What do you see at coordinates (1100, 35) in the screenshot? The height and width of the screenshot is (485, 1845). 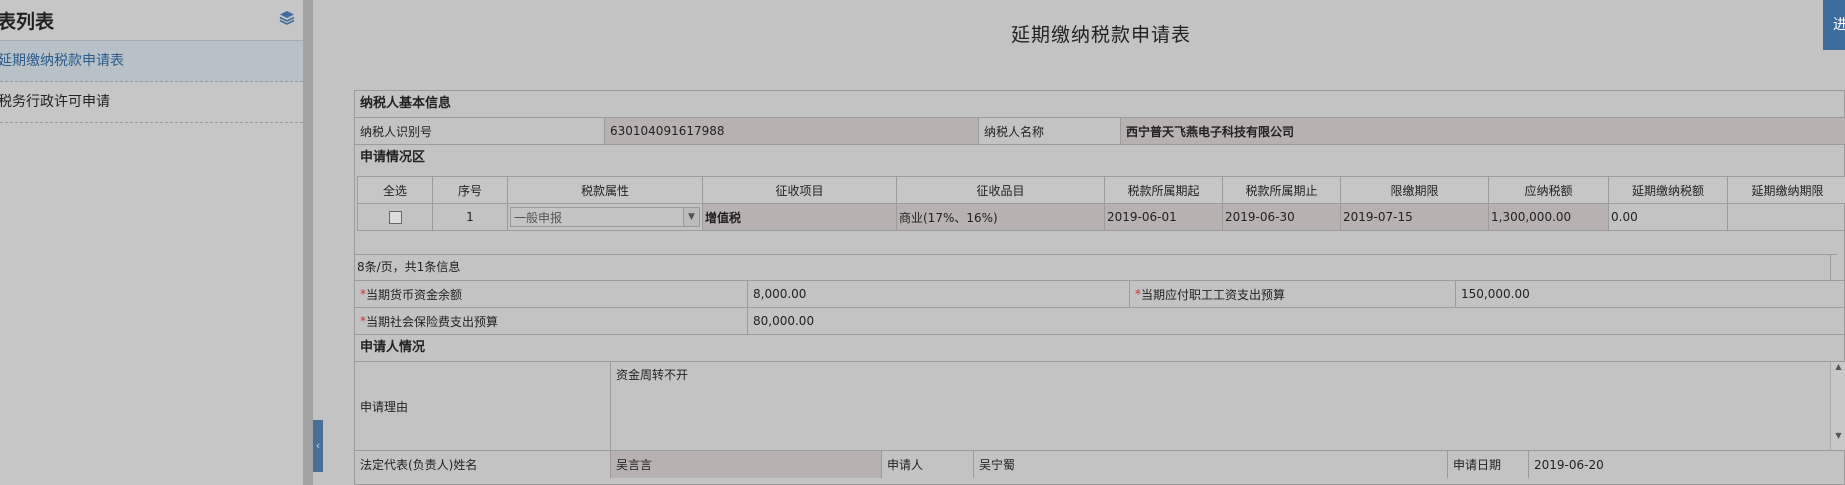 I see `page-title: 延期缴纳税款申请表` at bounding box center [1100, 35].